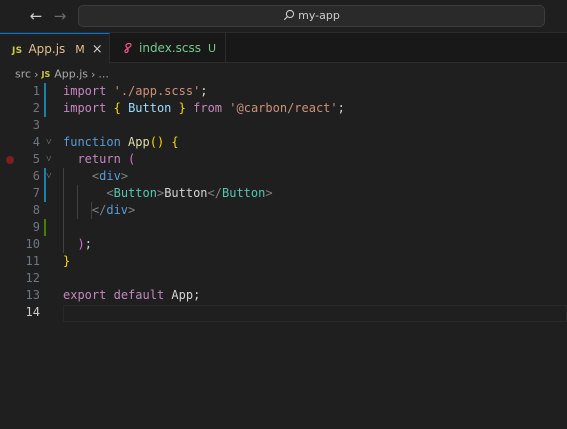 Image resolution: width=567 pixels, height=429 pixels. I want to click on breadcrumb-folder: src, so click(23, 74).